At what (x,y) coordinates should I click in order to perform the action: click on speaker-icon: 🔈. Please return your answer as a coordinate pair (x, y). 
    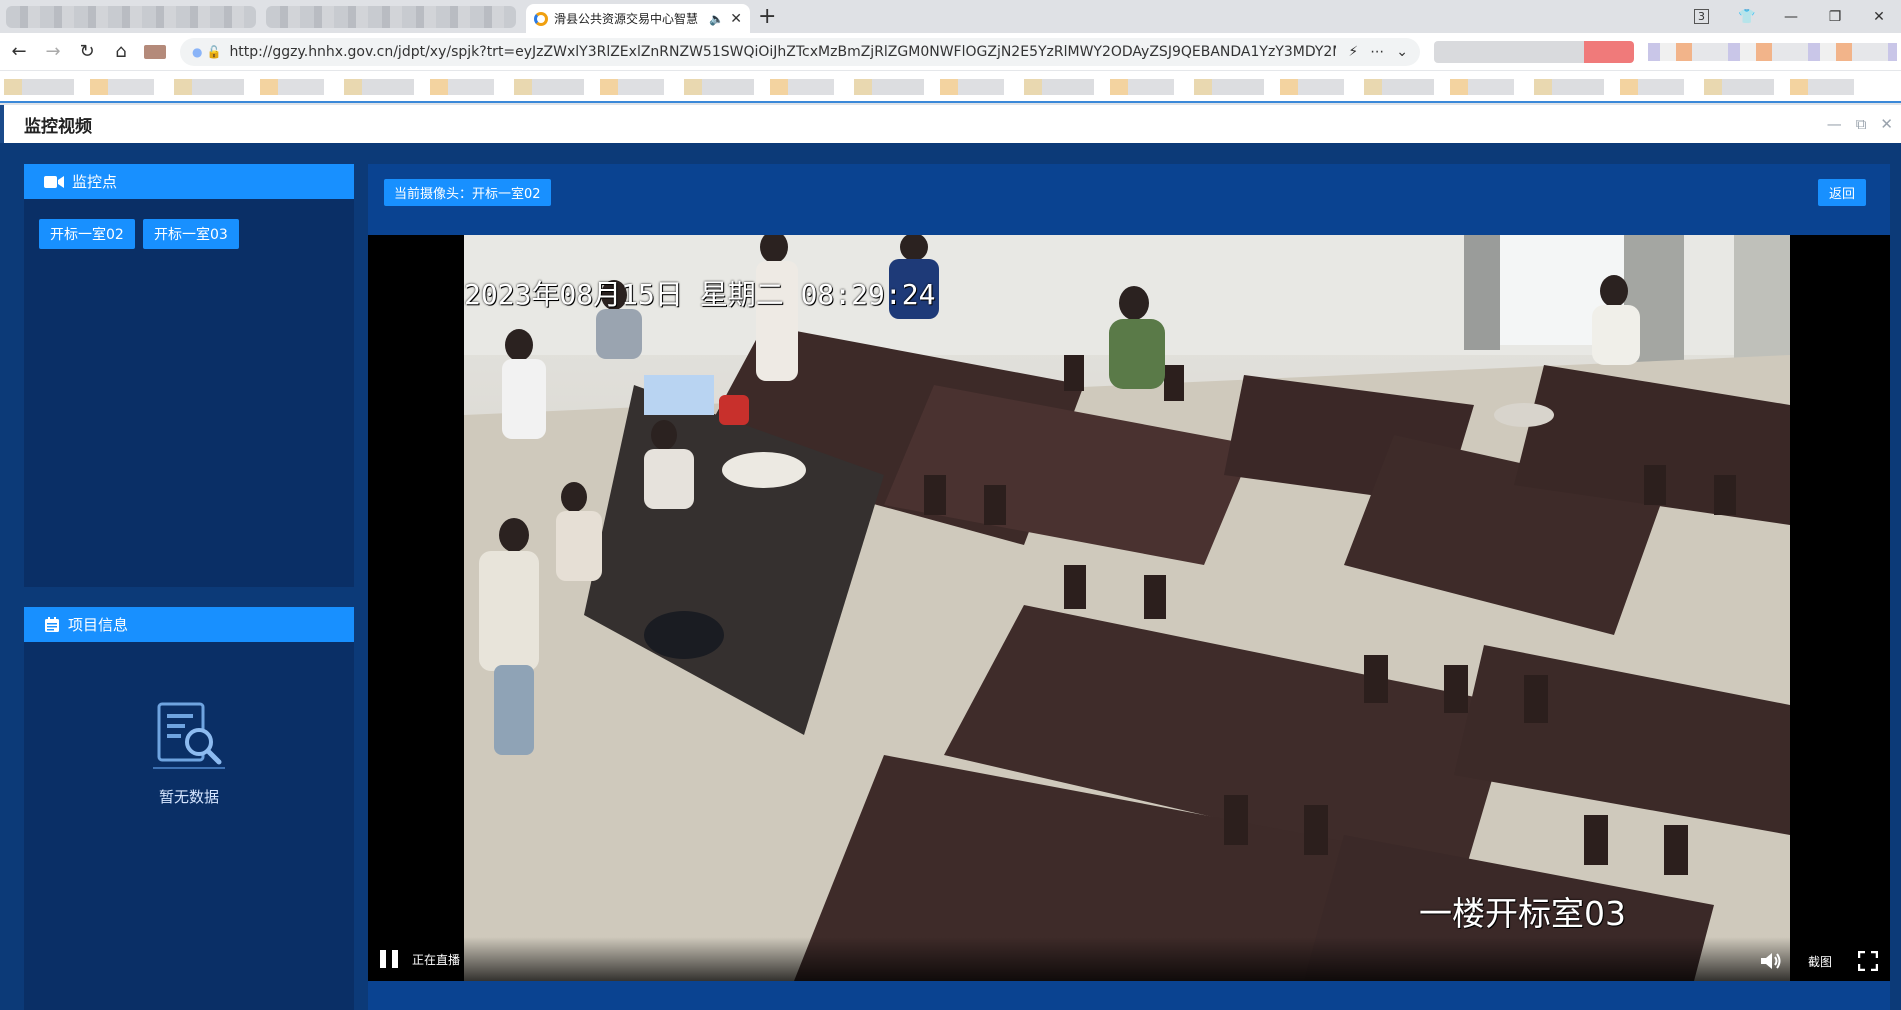
    Looking at the image, I should click on (716, 19).